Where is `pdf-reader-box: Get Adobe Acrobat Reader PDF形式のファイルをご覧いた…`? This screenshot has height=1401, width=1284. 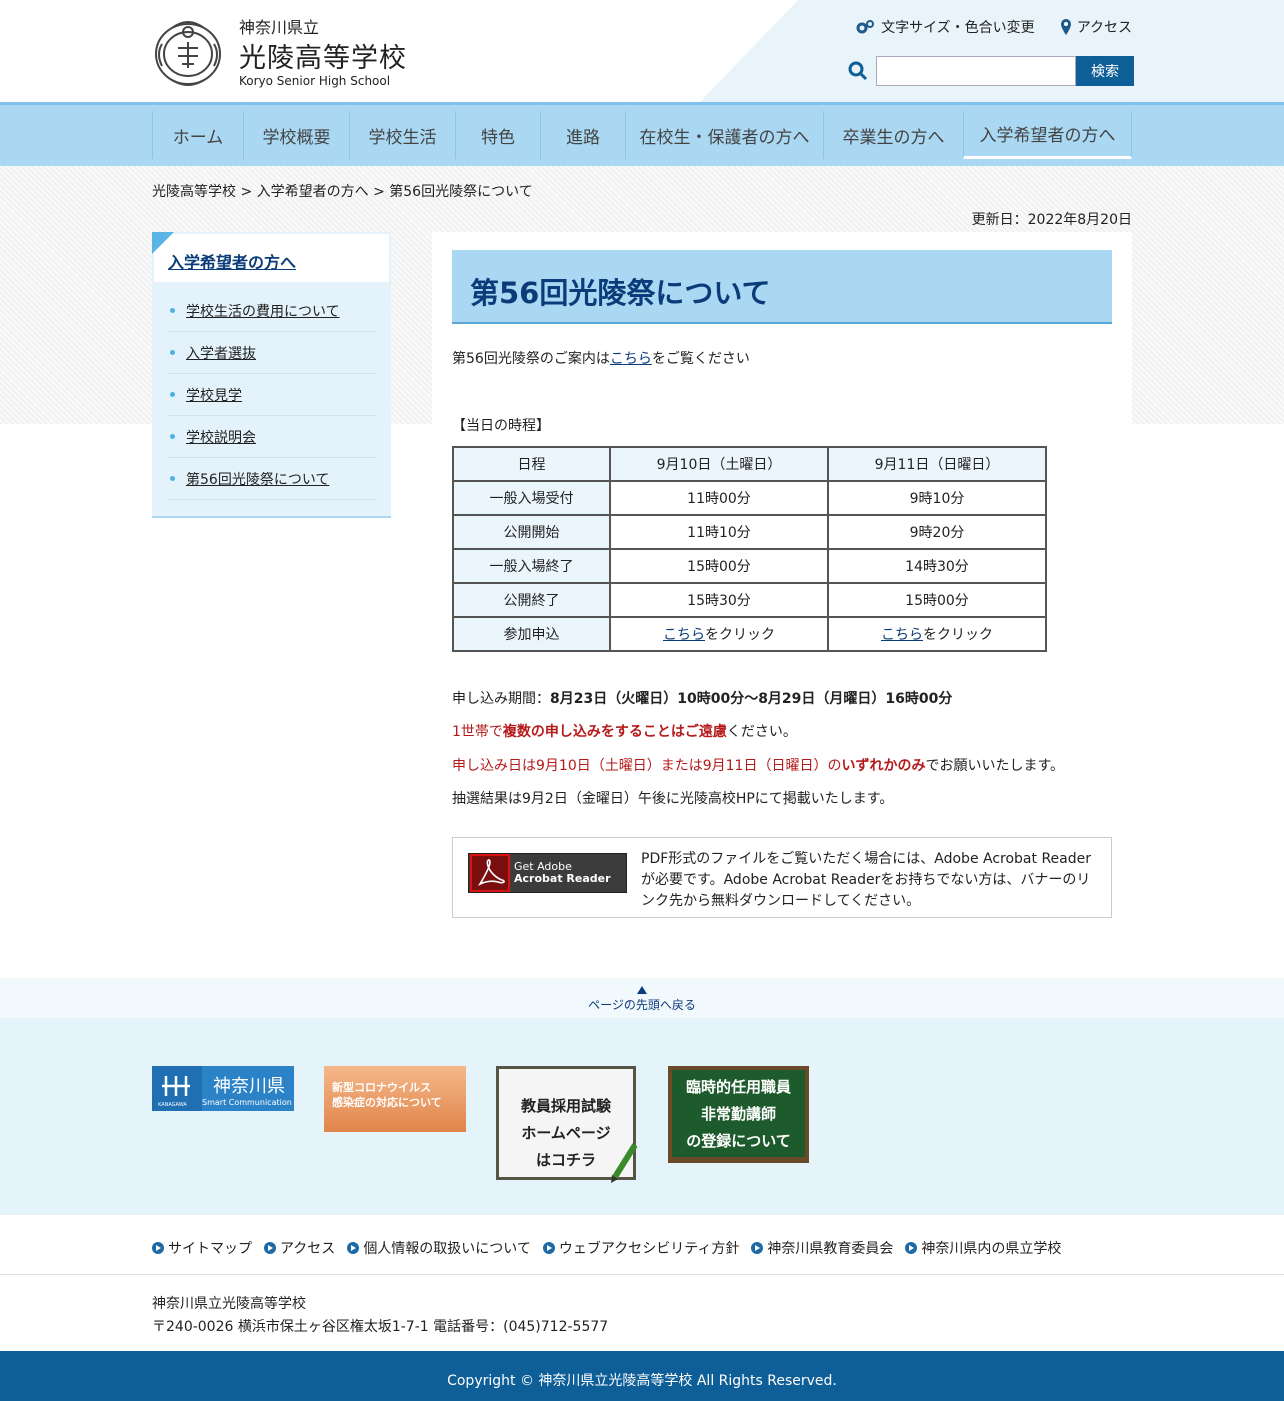 pdf-reader-box: Get Adobe Acrobat Reader PDF形式のファイルをご覧いた… is located at coordinates (782, 877).